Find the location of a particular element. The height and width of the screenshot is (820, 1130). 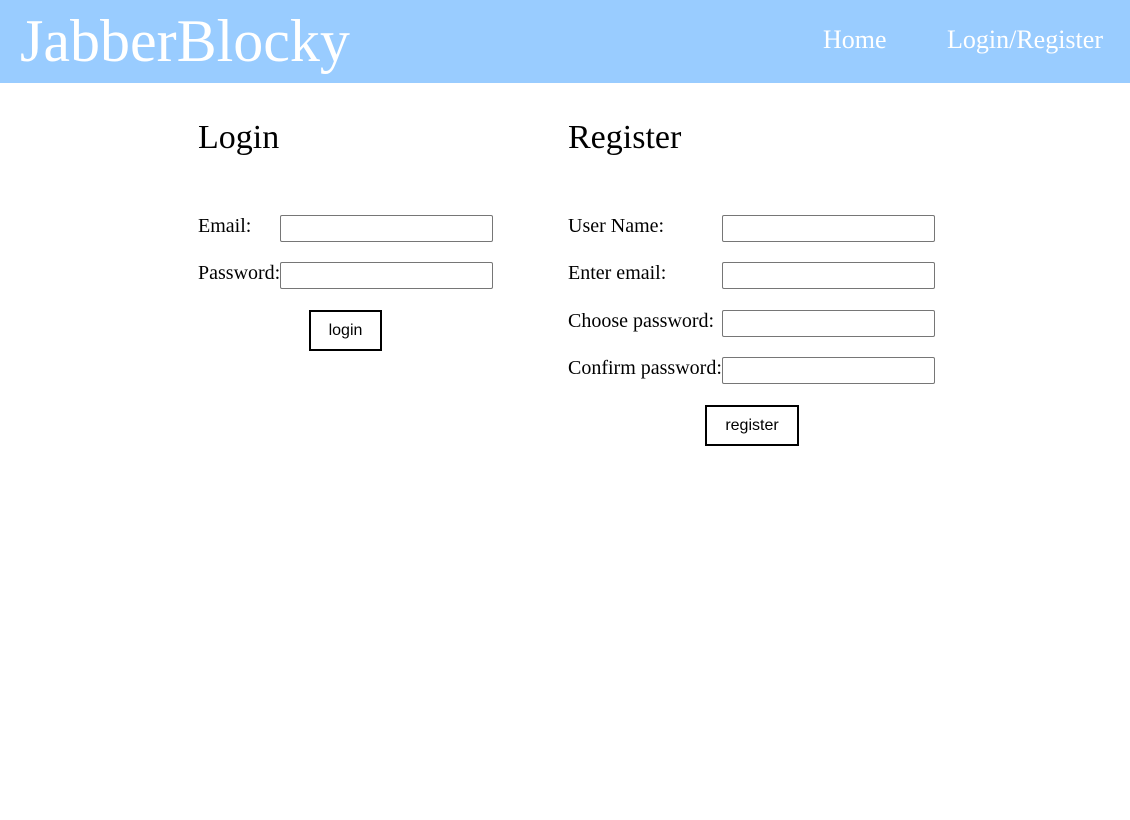

register-email-label: Enter email: is located at coordinates (617, 273).